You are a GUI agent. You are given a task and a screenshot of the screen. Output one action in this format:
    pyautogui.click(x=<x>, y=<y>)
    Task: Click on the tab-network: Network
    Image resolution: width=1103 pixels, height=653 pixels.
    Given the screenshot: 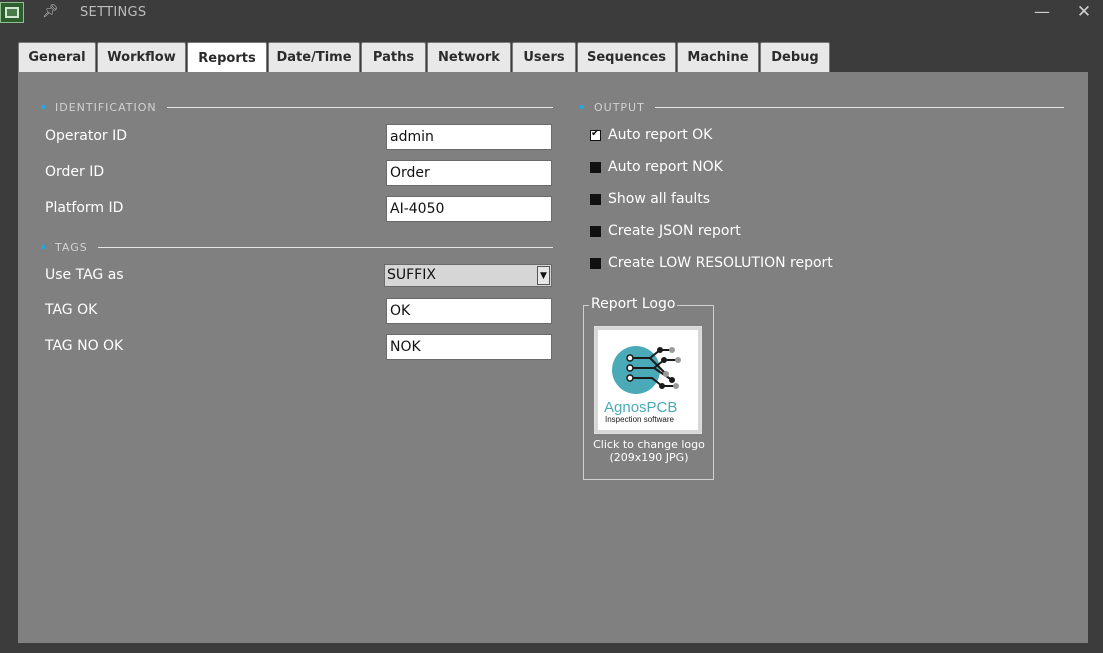 What is the action you would take?
    pyautogui.click(x=469, y=57)
    